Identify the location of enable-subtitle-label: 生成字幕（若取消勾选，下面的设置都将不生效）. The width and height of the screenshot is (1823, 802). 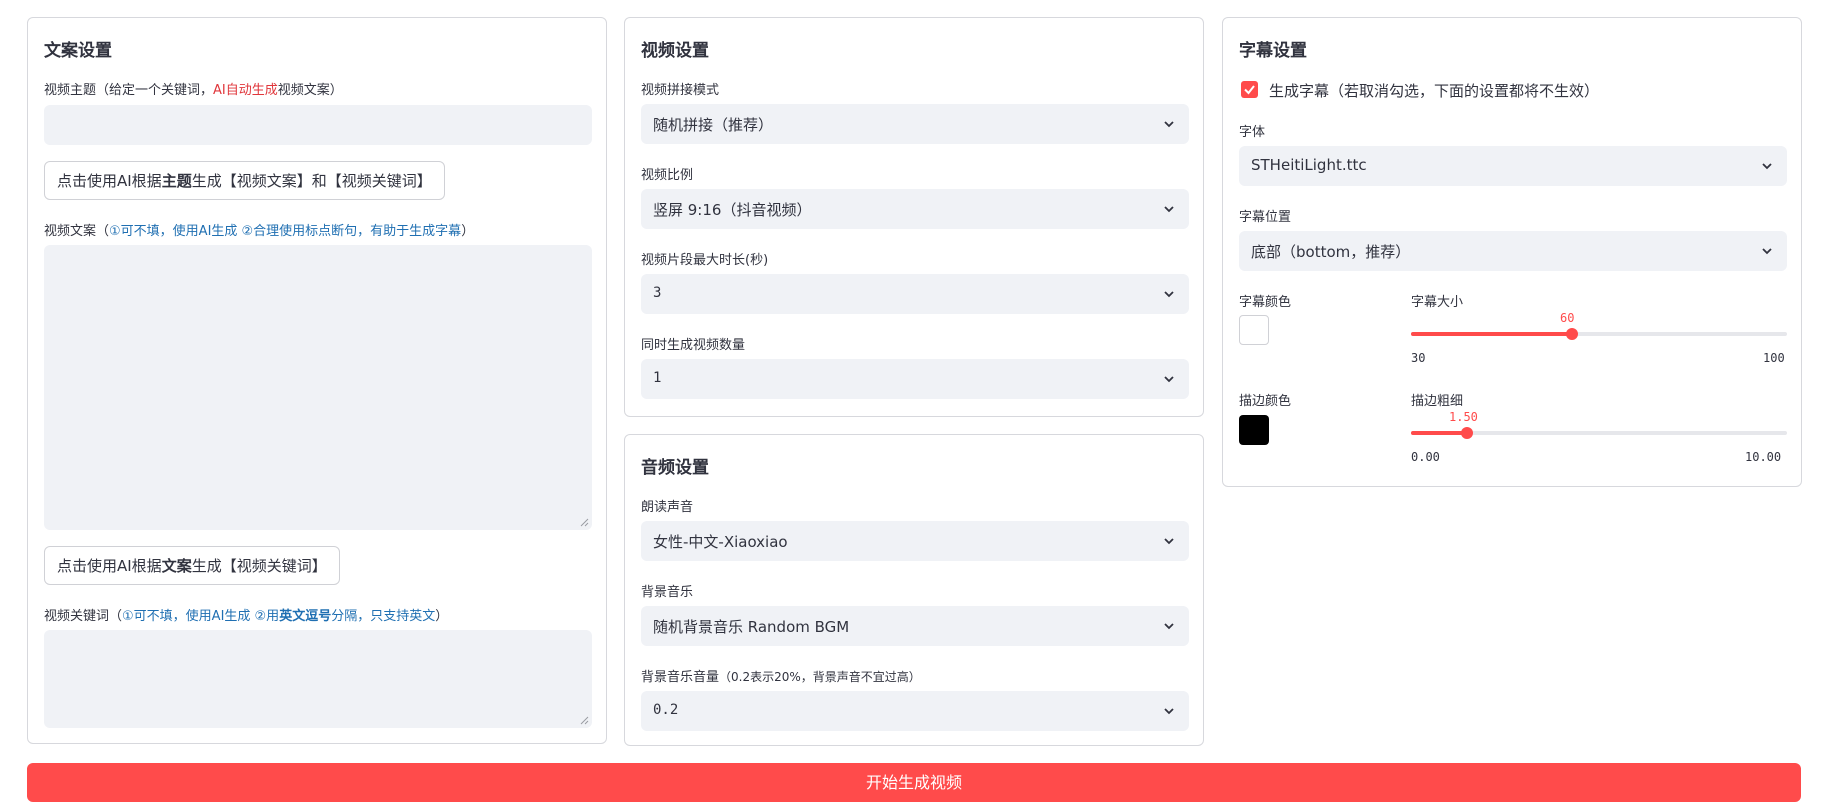
(1434, 91).